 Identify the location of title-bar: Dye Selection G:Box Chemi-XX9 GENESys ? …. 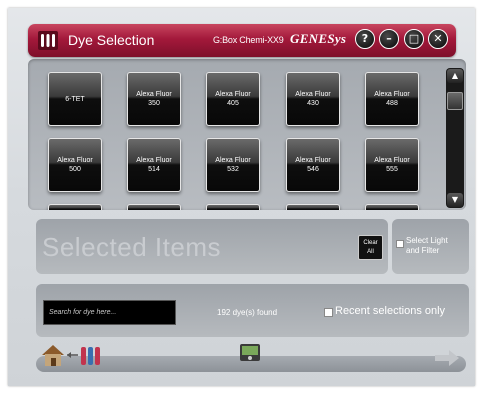
(242, 40).